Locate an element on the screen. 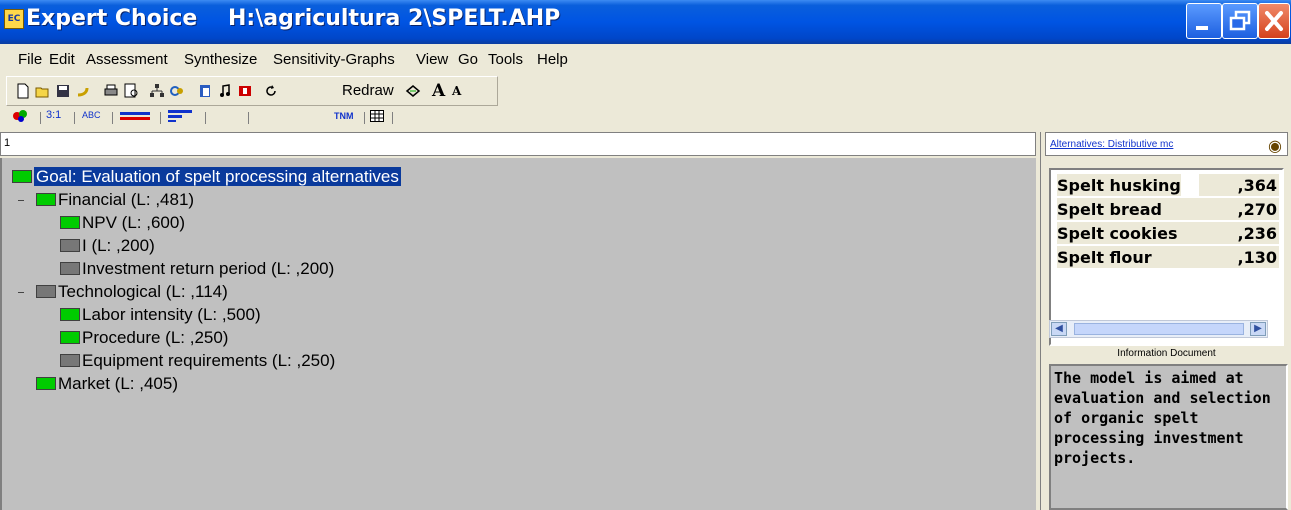 The width and height of the screenshot is (1291, 510). restore-button is located at coordinates (1240, 21).